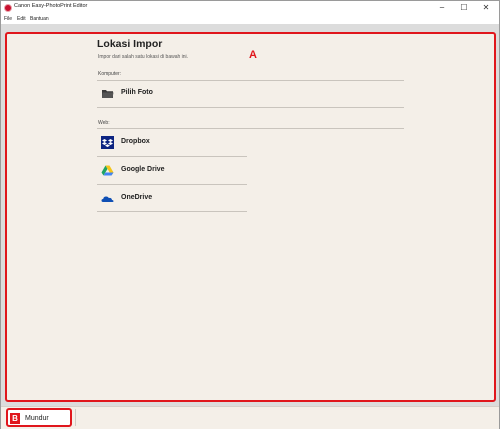  What do you see at coordinates (143, 169) in the screenshot?
I see `location-label: Google Drive` at bounding box center [143, 169].